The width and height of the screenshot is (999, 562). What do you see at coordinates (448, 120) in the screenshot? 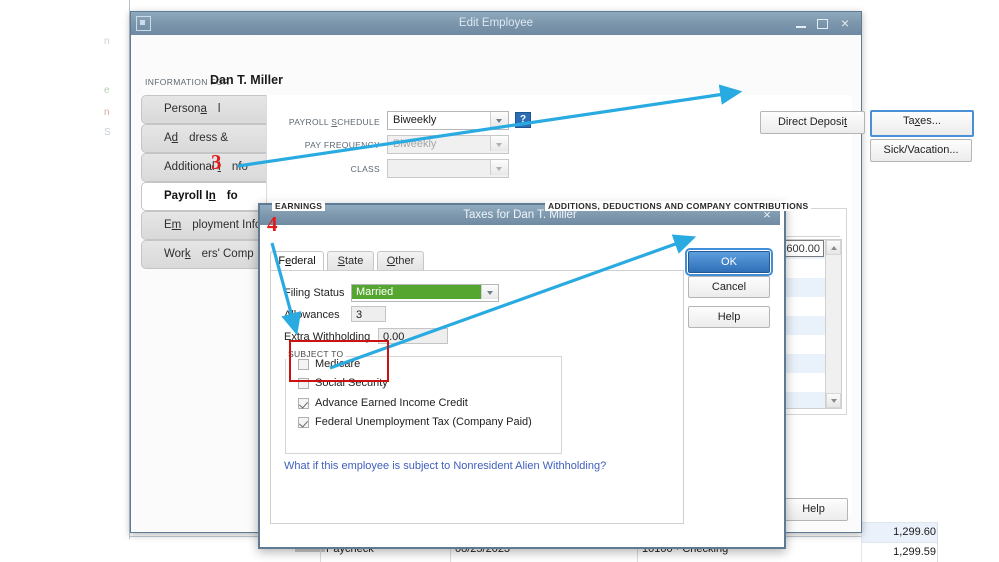
I see `payroll-schedule-select: Biweekly` at bounding box center [448, 120].